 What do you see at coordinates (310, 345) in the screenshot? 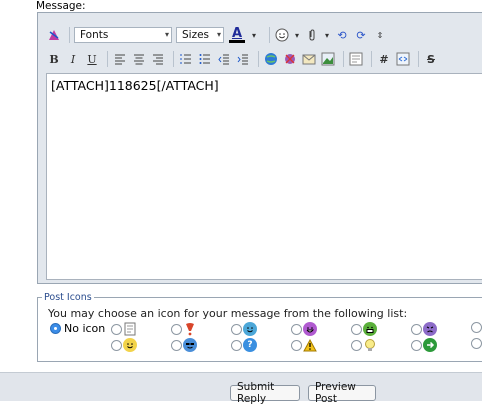
I see `warning-icon` at bounding box center [310, 345].